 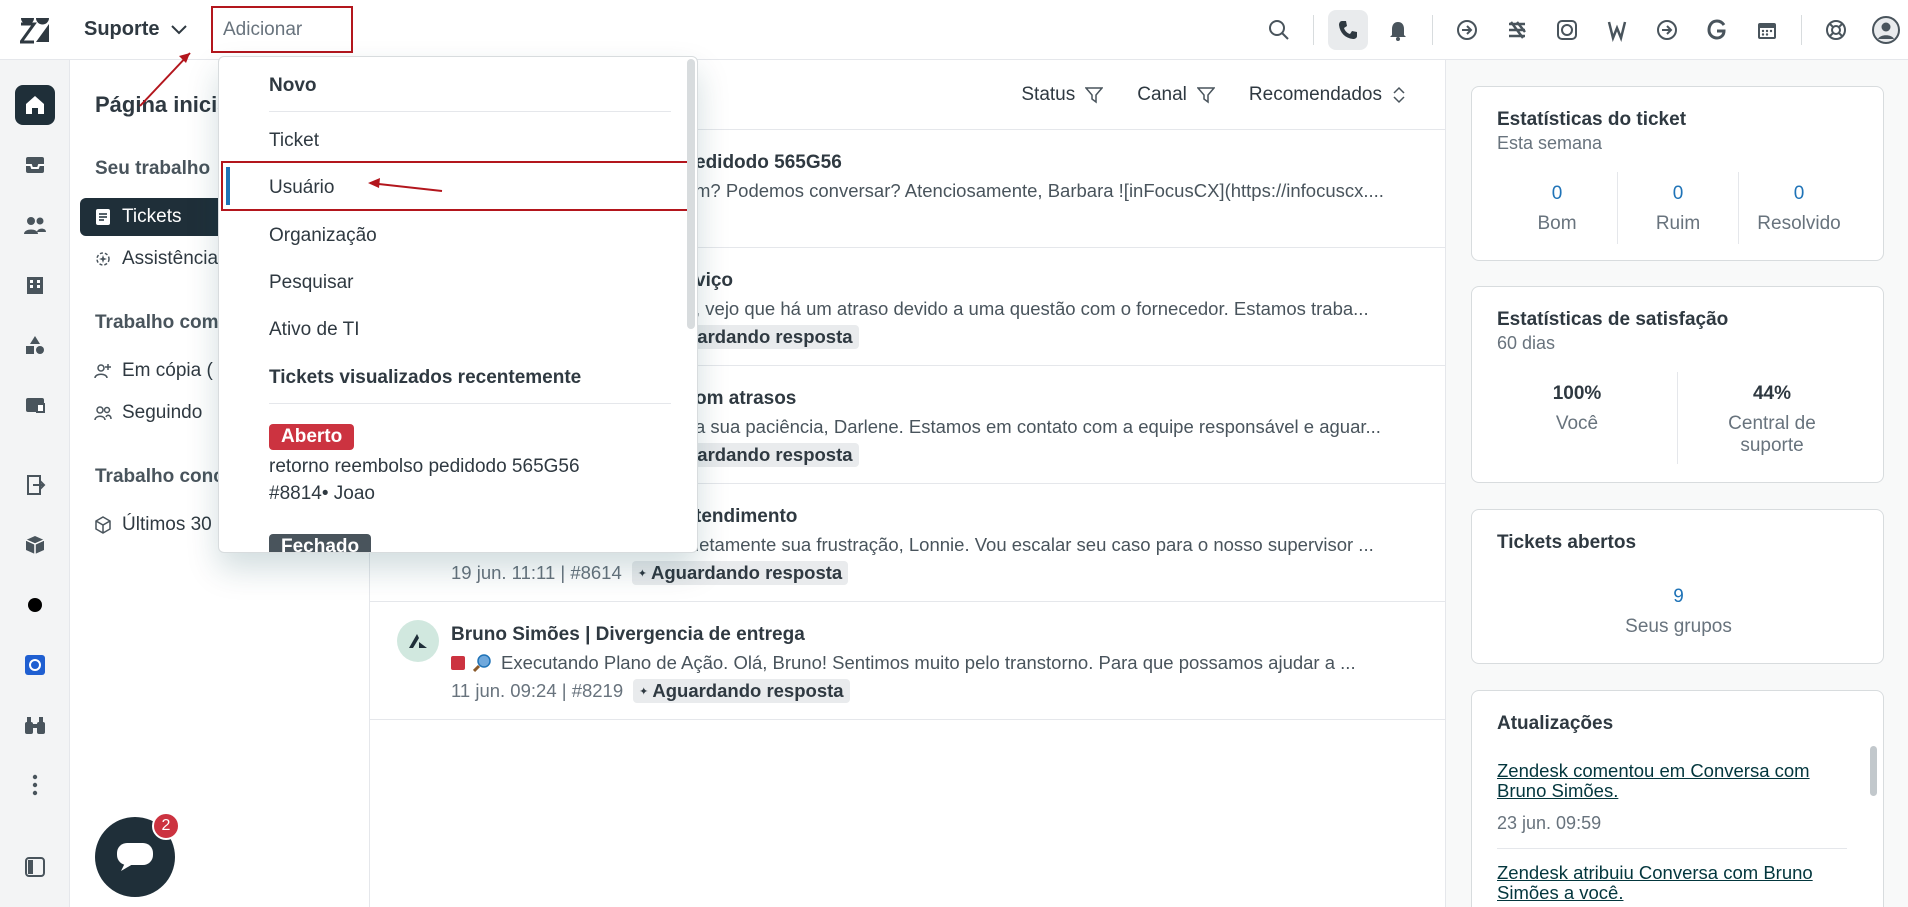 What do you see at coordinates (152, 216) in the screenshot?
I see `nav-item-label: Tickets` at bounding box center [152, 216].